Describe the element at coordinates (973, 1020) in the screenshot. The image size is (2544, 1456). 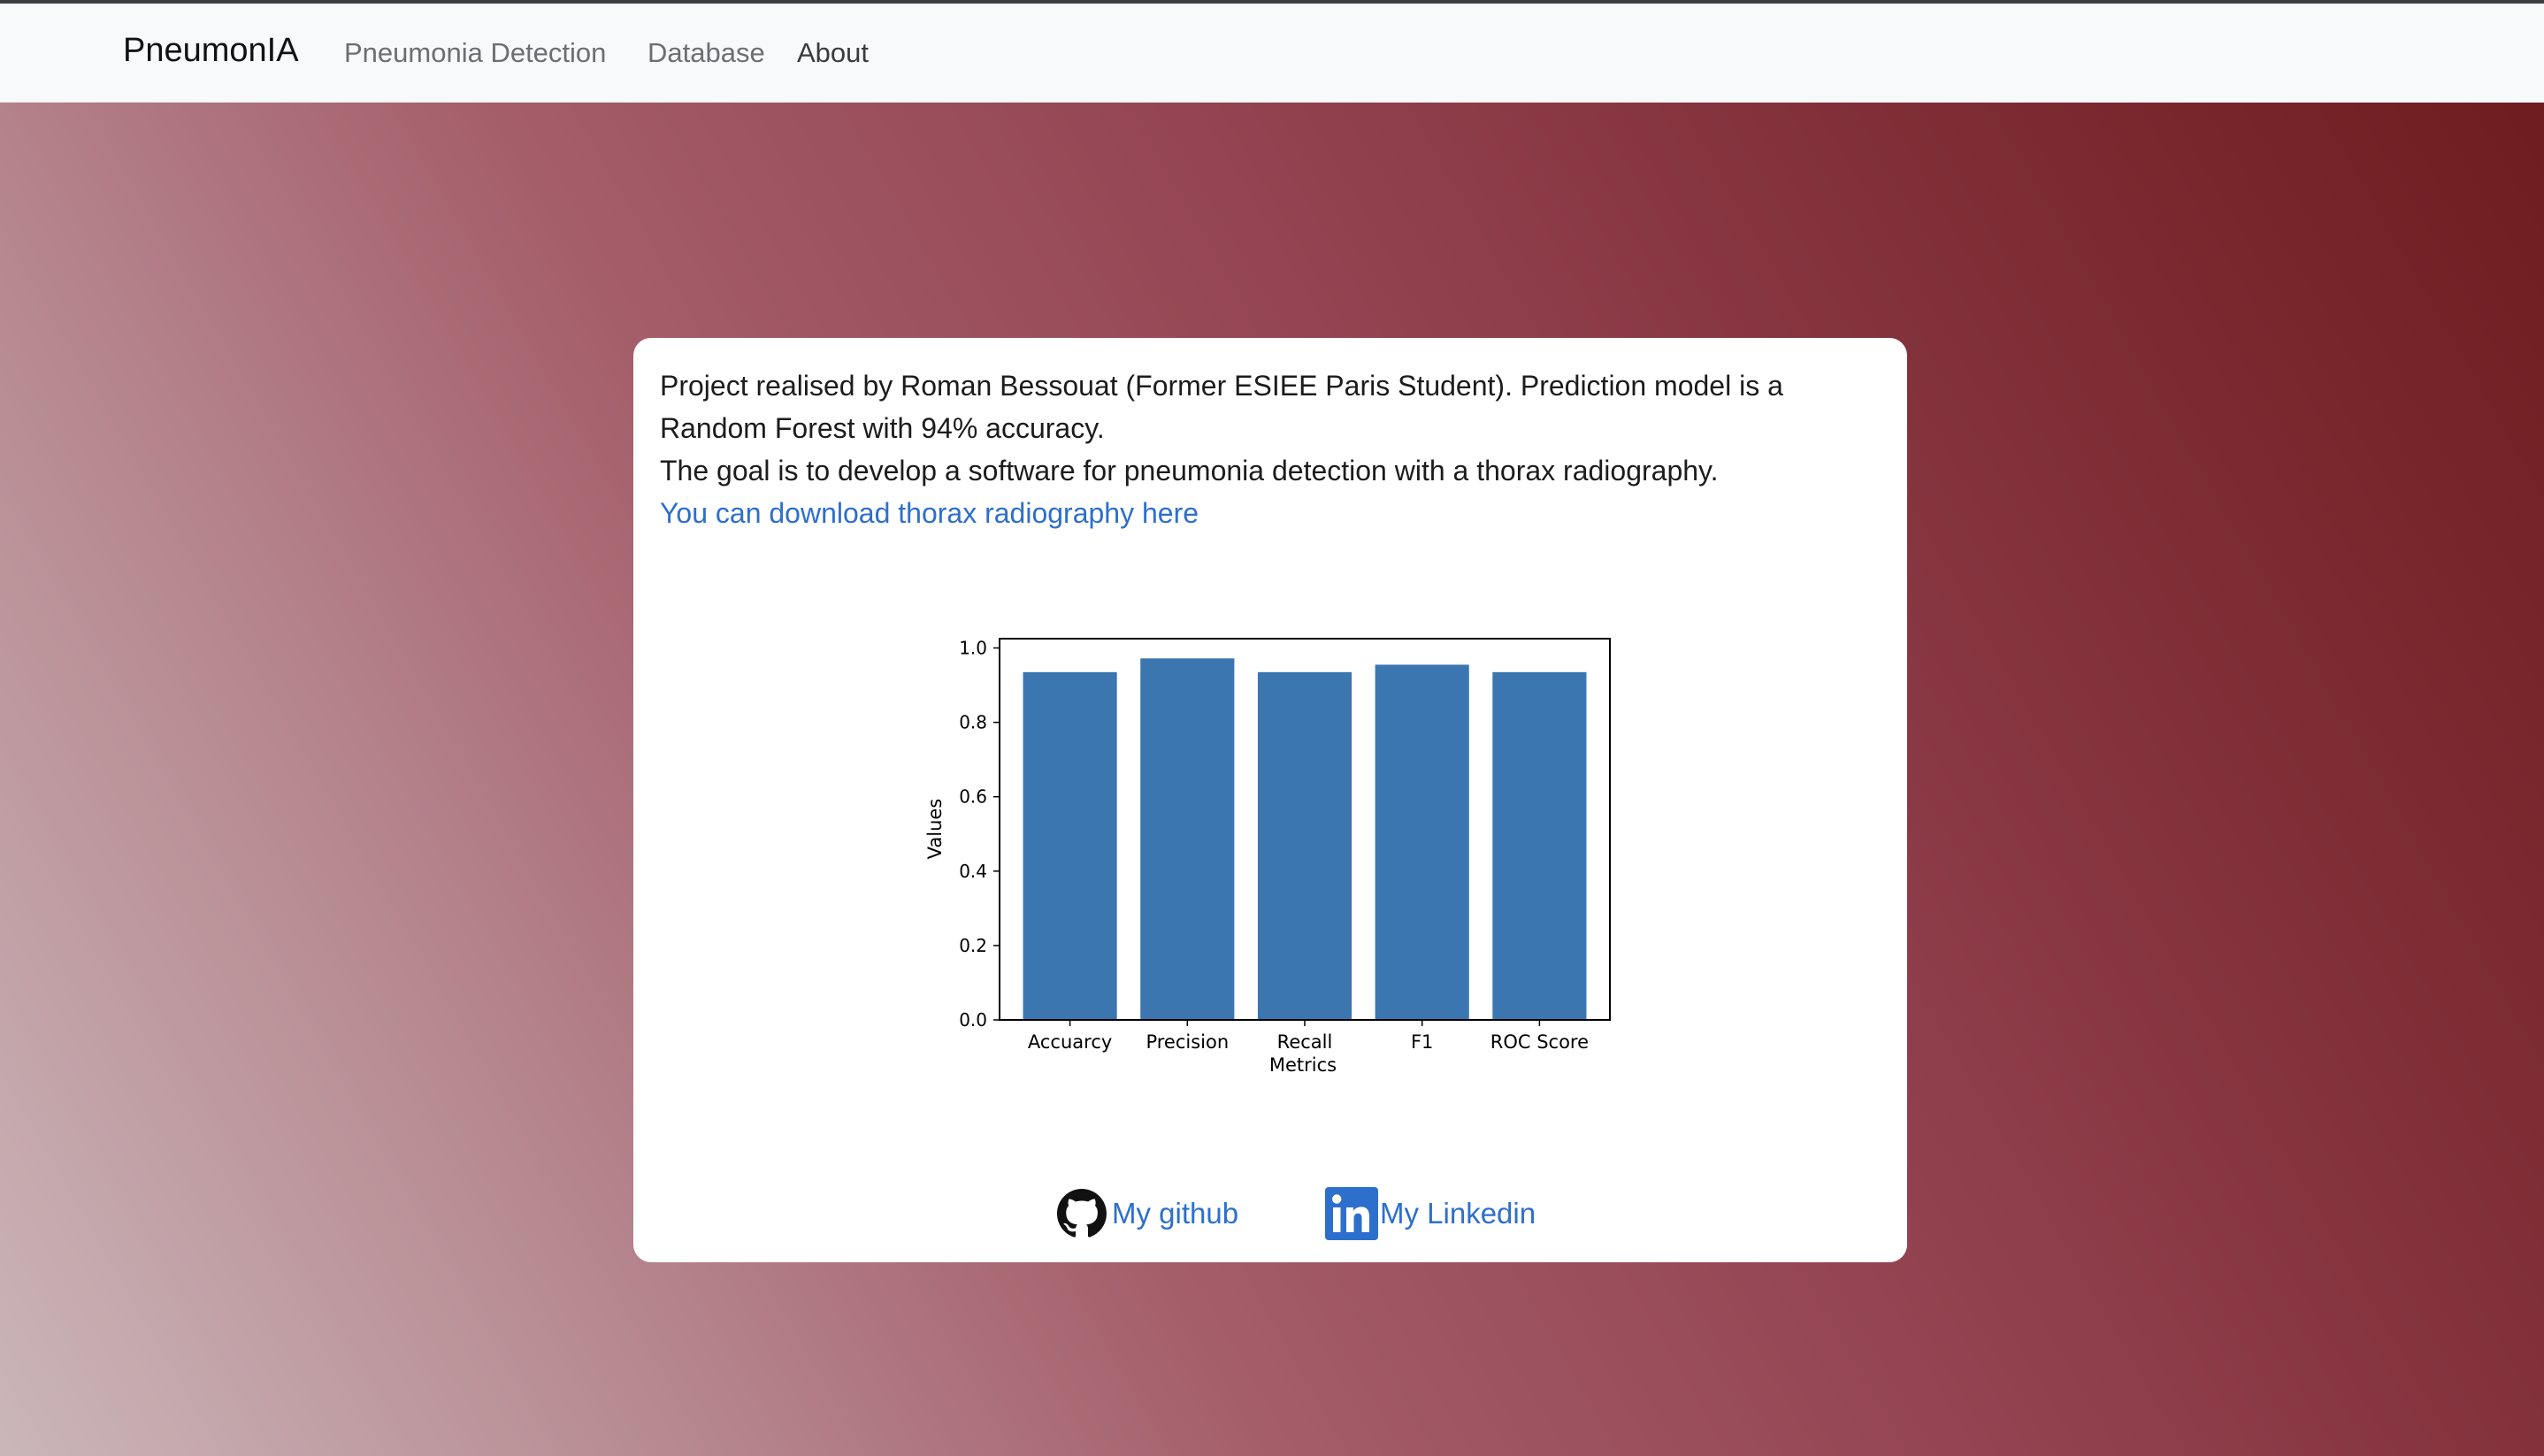
I see `y-tick-label-0: 0.0` at that location.